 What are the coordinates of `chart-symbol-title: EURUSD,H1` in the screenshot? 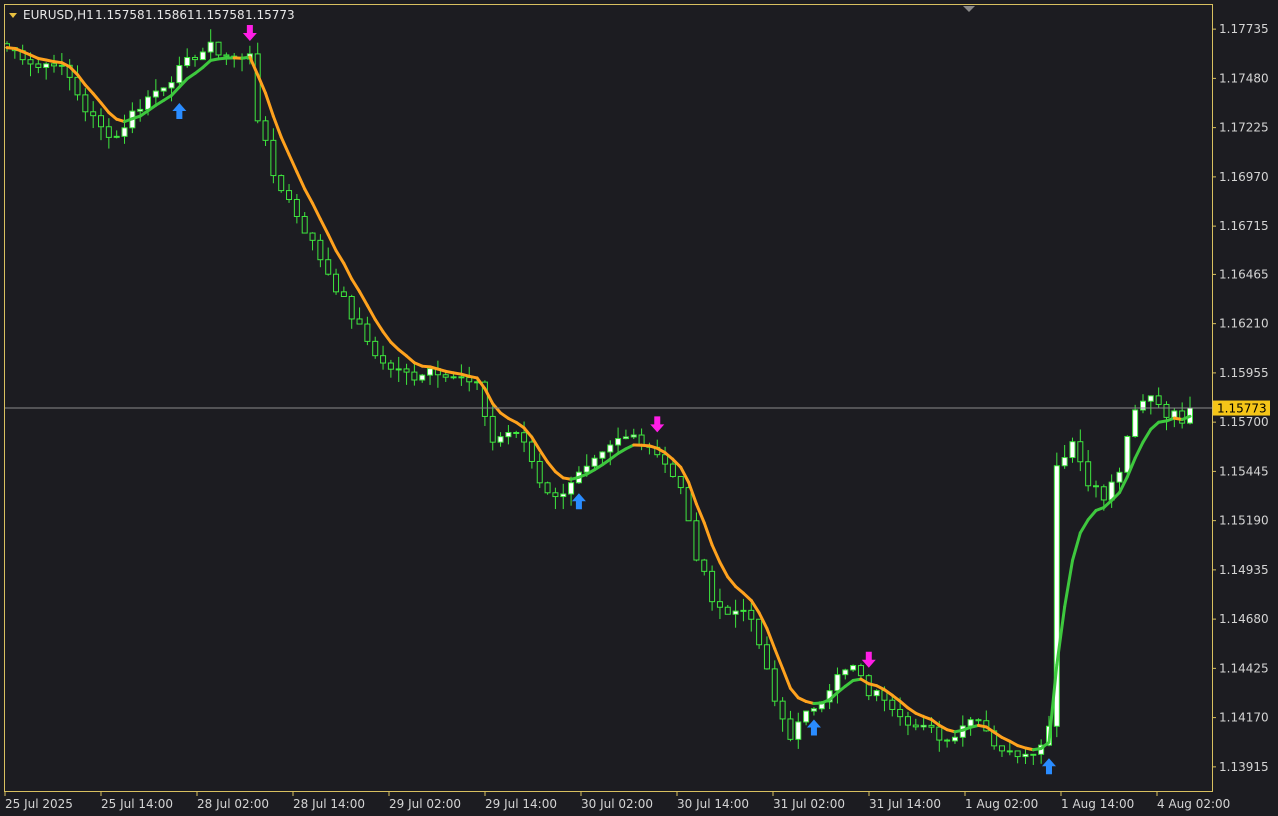 It's located at (58, 15).